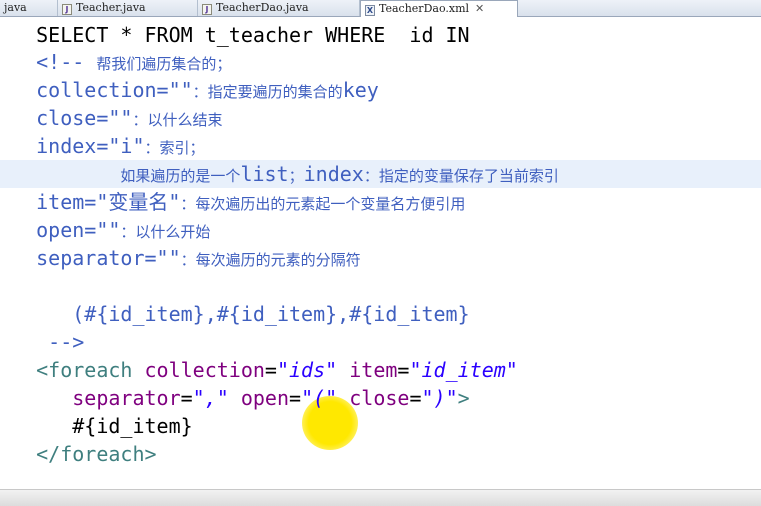  What do you see at coordinates (270, 260) in the screenshot?
I see `comment-text: ：每次遍历的元素的分隔符` at bounding box center [270, 260].